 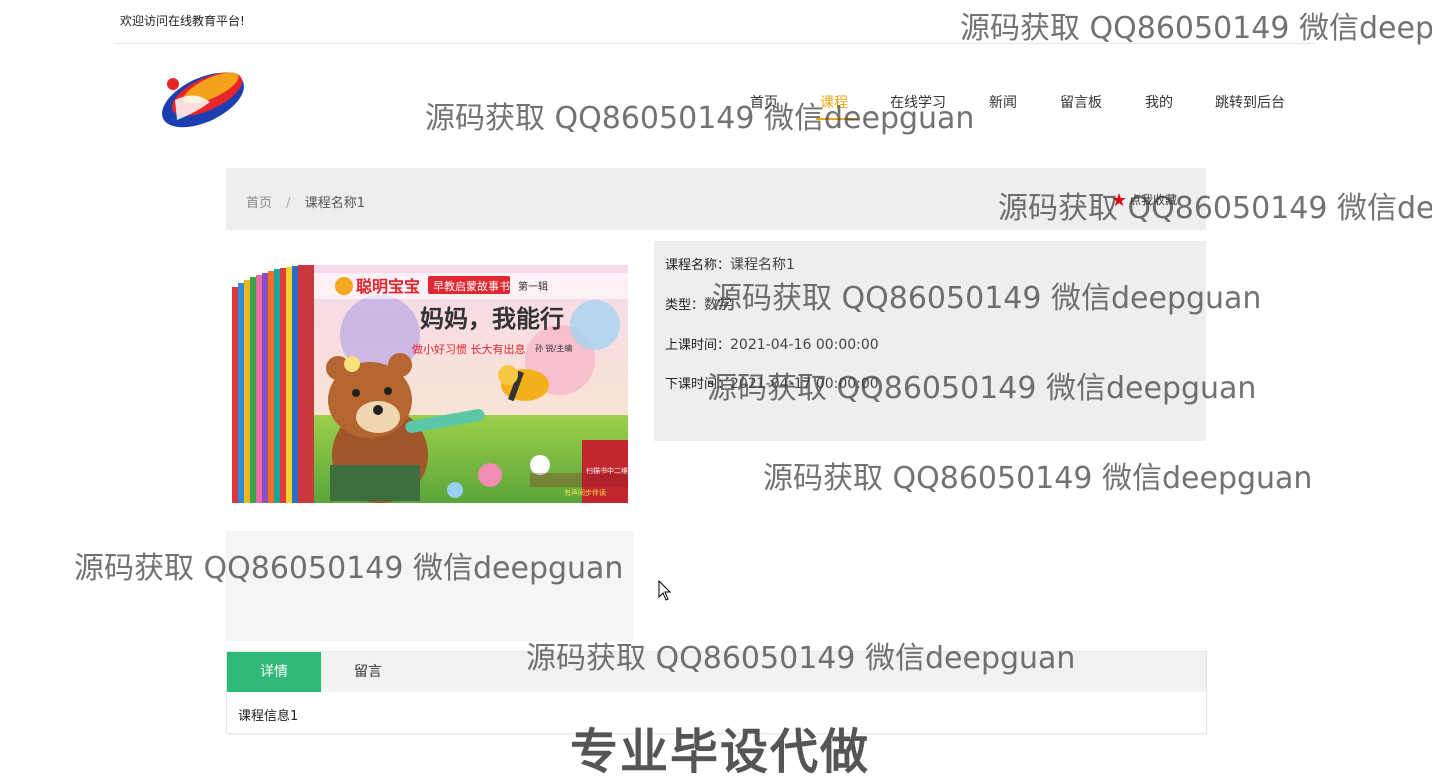 I want to click on breadcrumb: 首页 / 课程名称1, so click(x=305, y=201).